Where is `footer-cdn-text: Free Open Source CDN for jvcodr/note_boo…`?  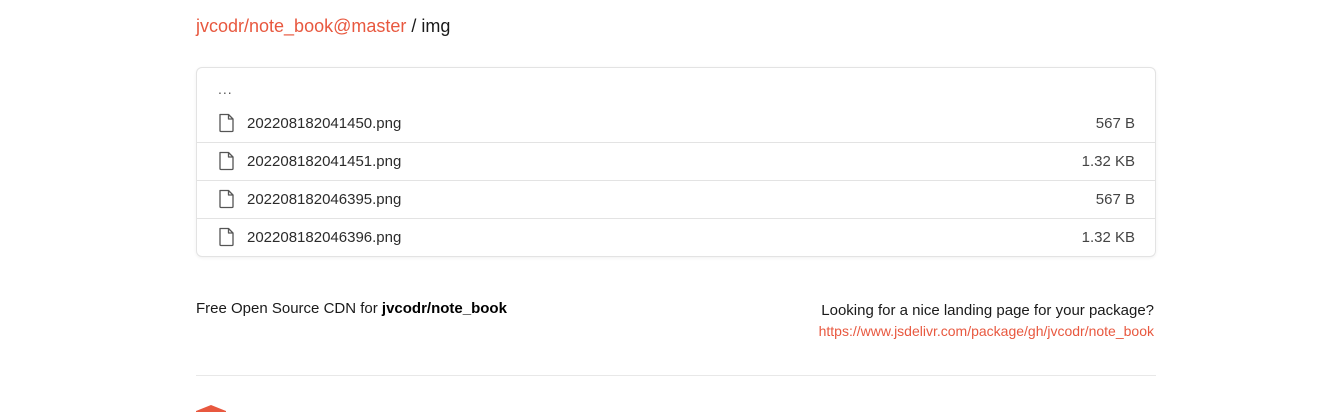
footer-cdn-text: Free Open Source CDN for jvcodr/note_boo… is located at coordinates (351, 309).